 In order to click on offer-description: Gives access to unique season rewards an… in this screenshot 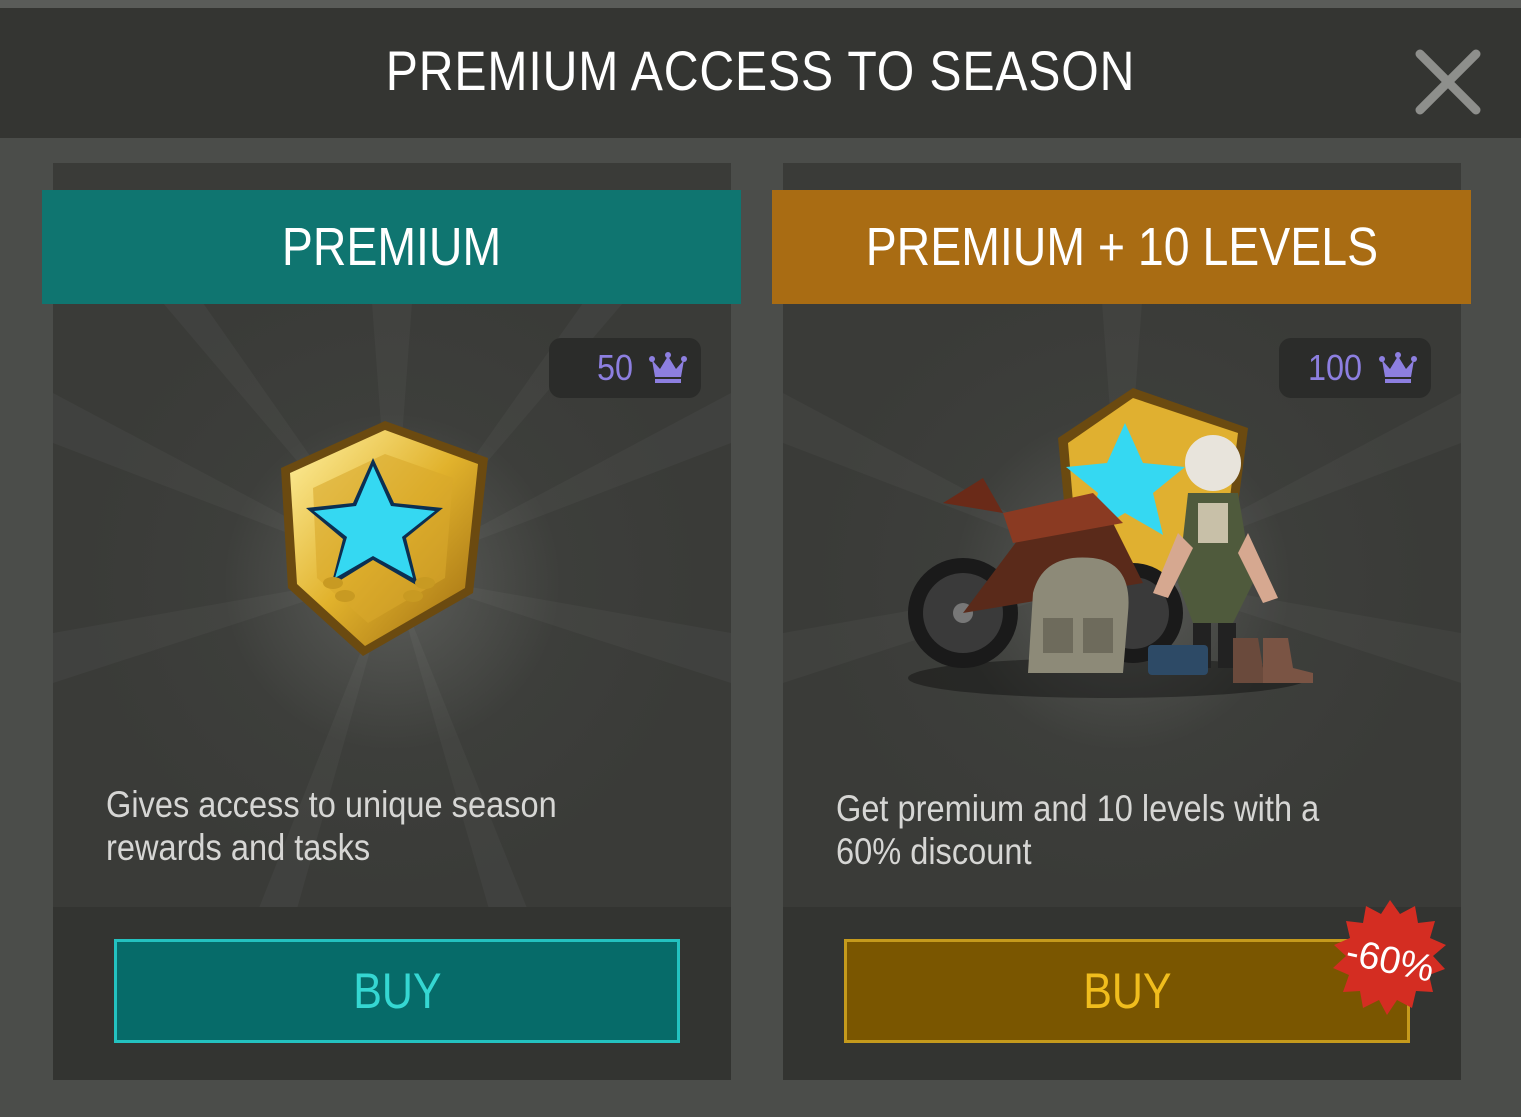, I will do `click(396, 826)`.